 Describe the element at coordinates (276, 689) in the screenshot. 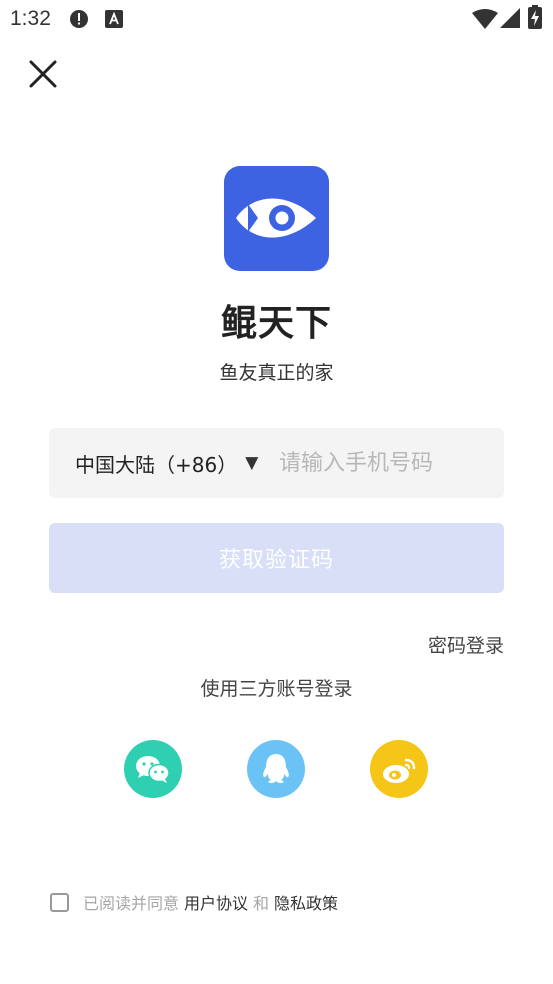

I see `third-party-login-title: 使用三方账号登录` at that location.